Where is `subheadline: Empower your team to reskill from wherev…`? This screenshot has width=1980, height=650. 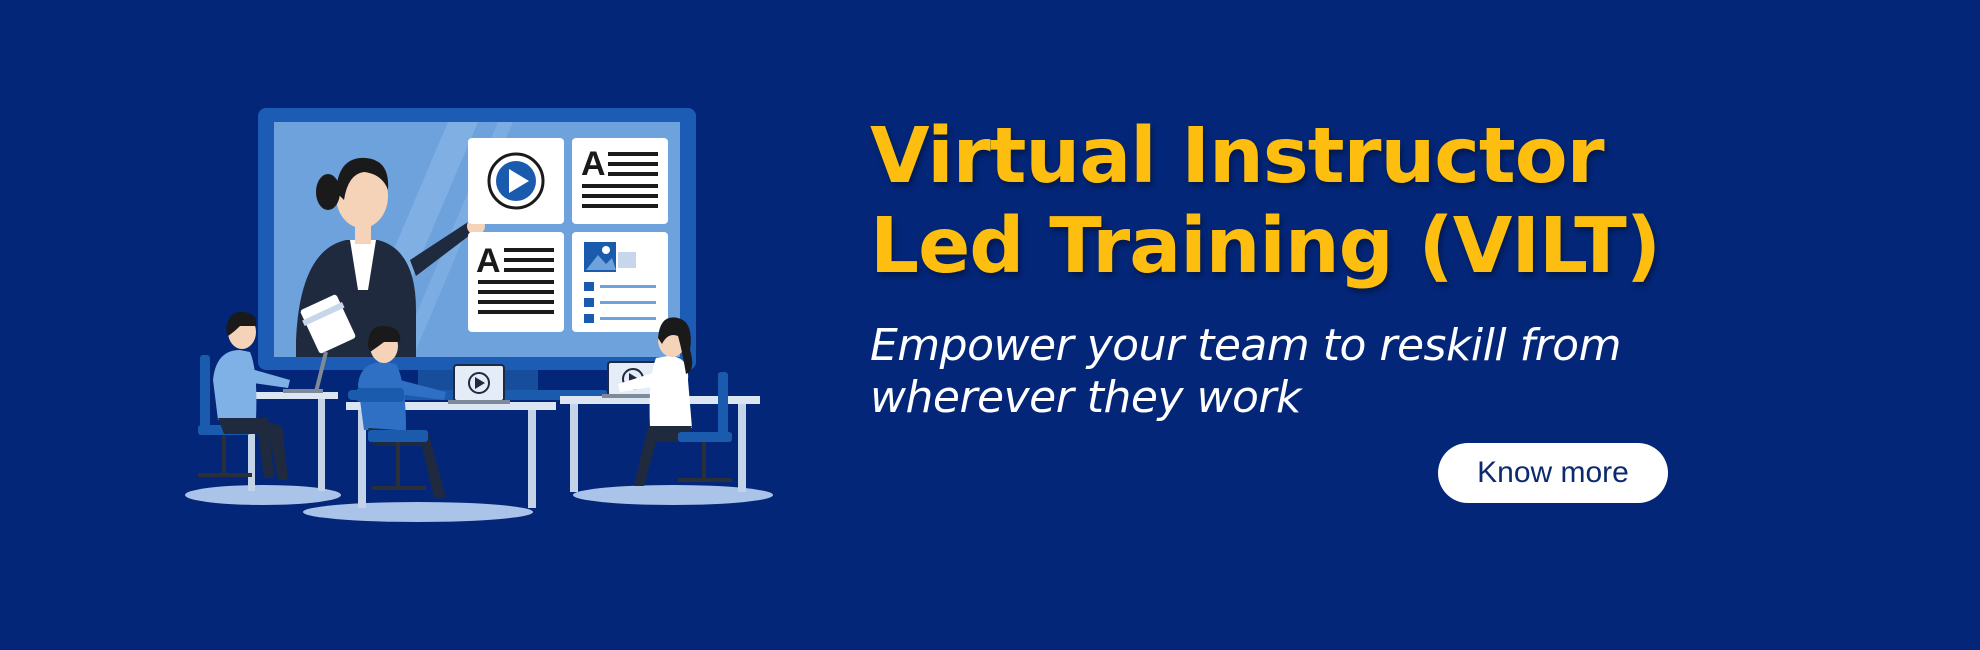
subheadline: Empower your team to reskill from wherev… is located at coordinates (1320, 372).